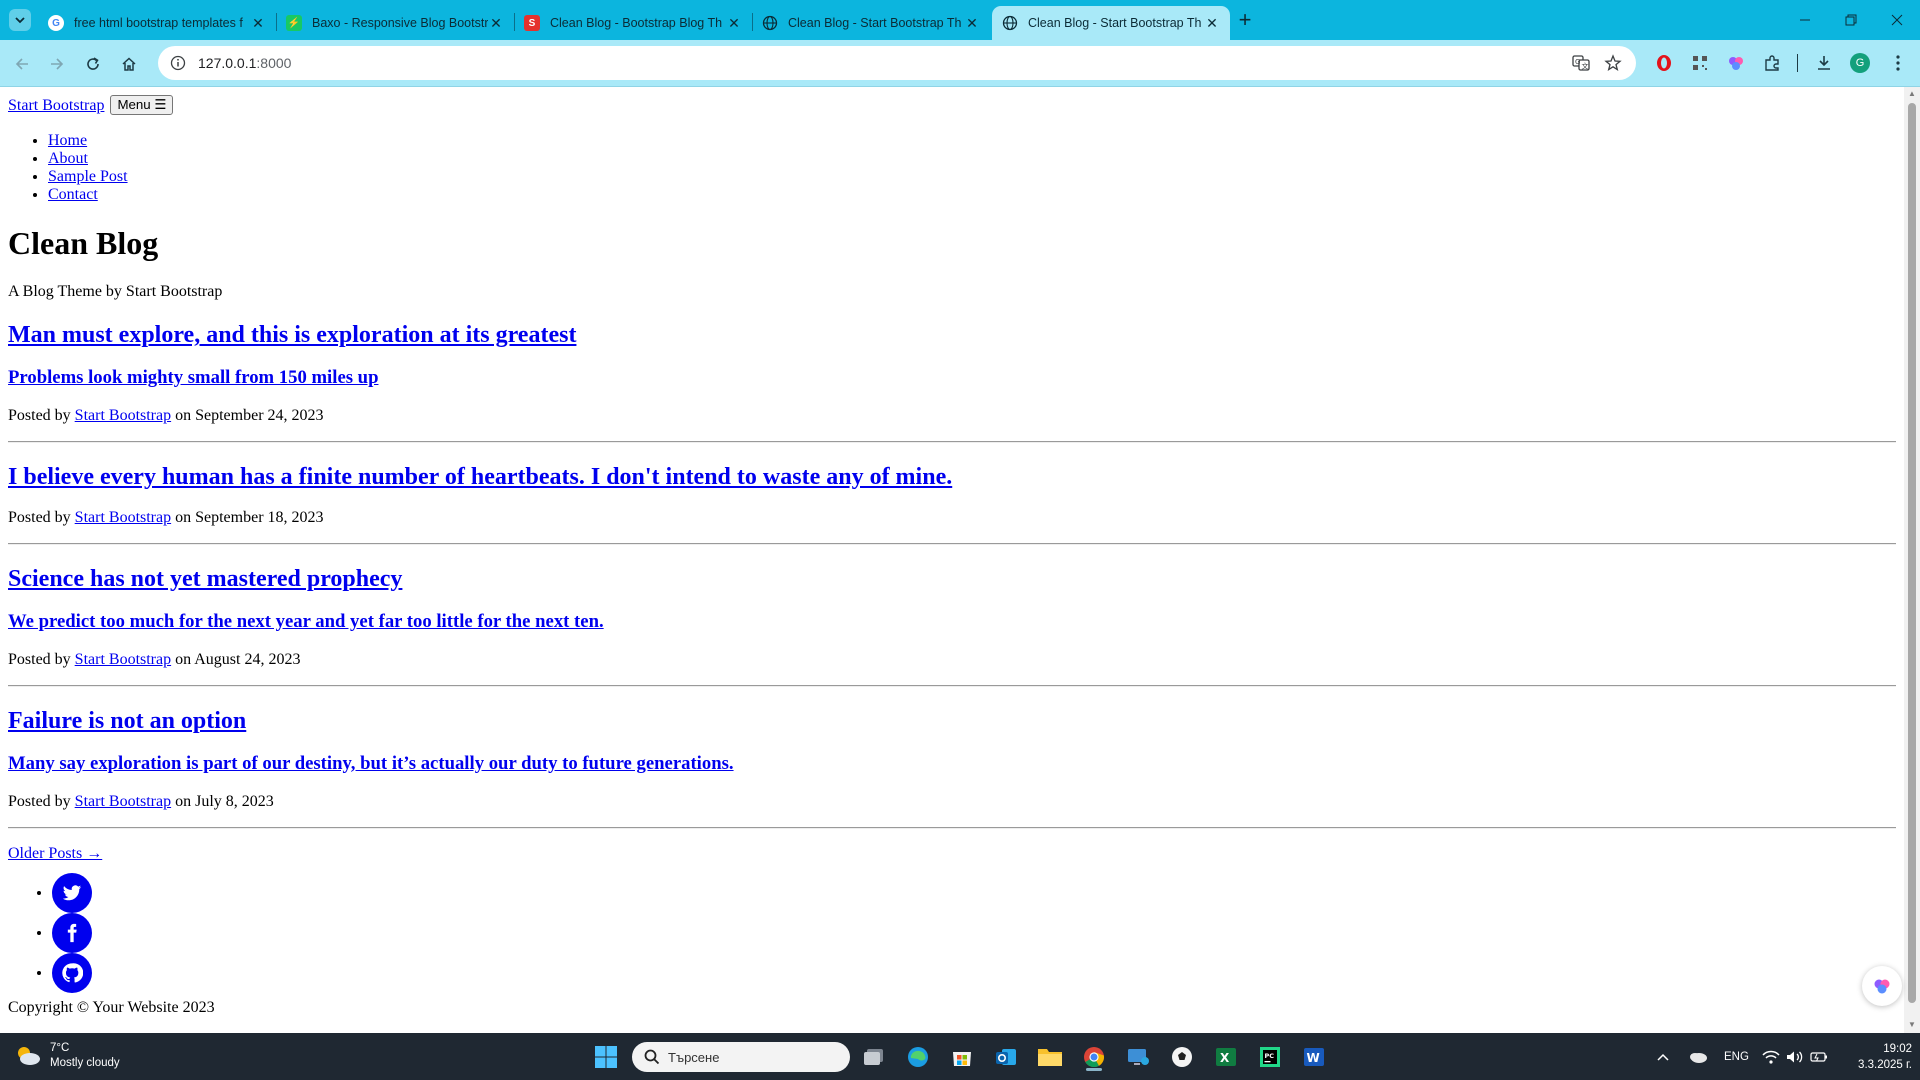 The image size is (1920, 1080). Describe the element at coordinates (1897, 20) in the screenshot. I see `close-window-button` at that location.